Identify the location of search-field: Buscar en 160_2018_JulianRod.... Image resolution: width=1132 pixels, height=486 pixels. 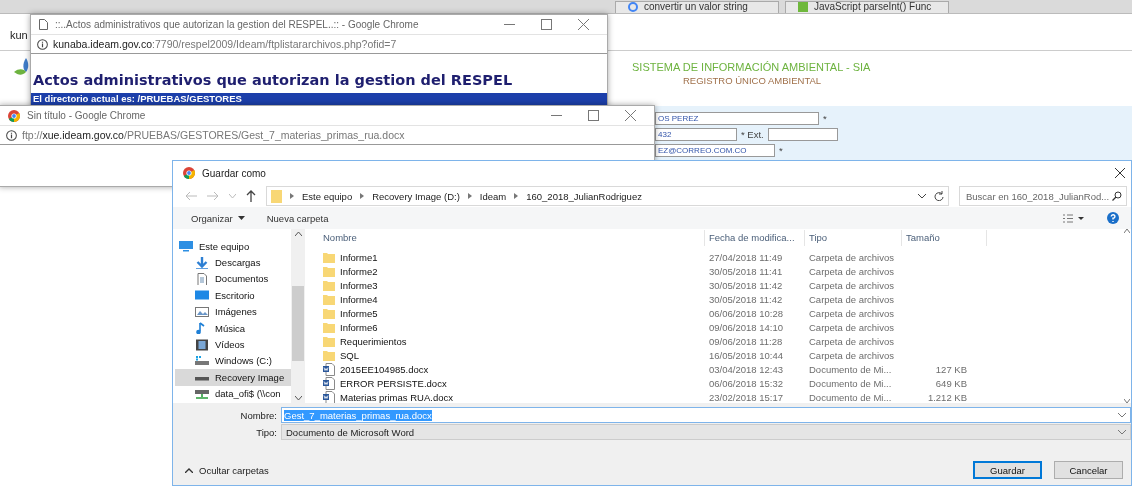
(1043, 196).